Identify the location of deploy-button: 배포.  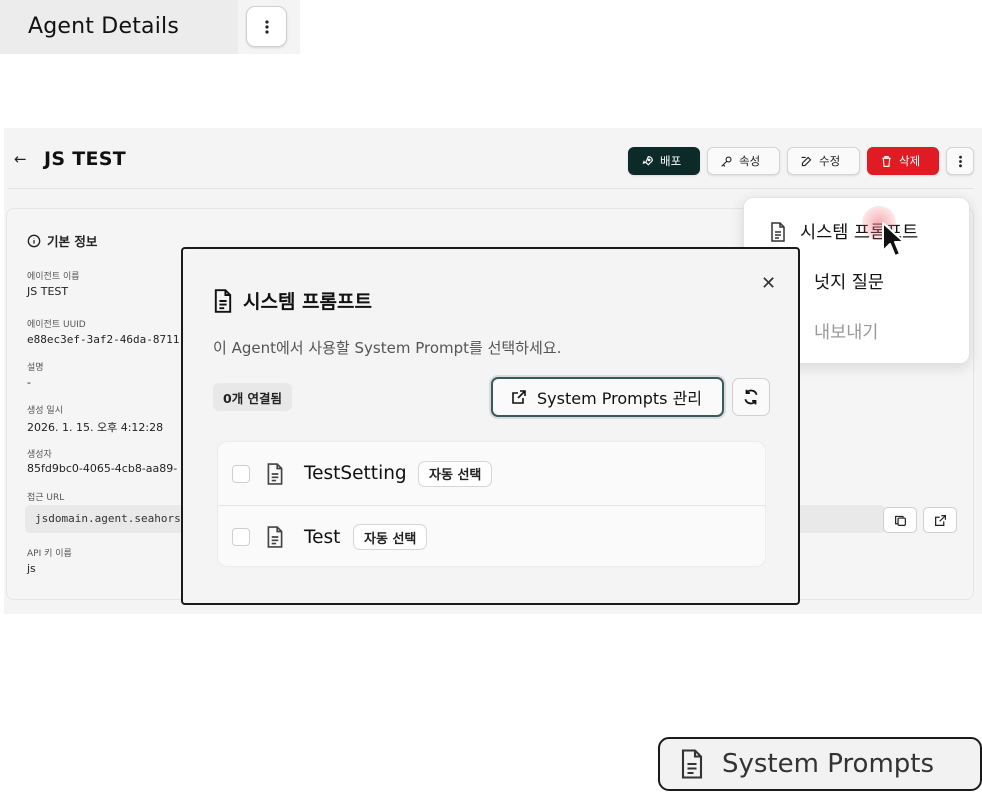
(664, 161).